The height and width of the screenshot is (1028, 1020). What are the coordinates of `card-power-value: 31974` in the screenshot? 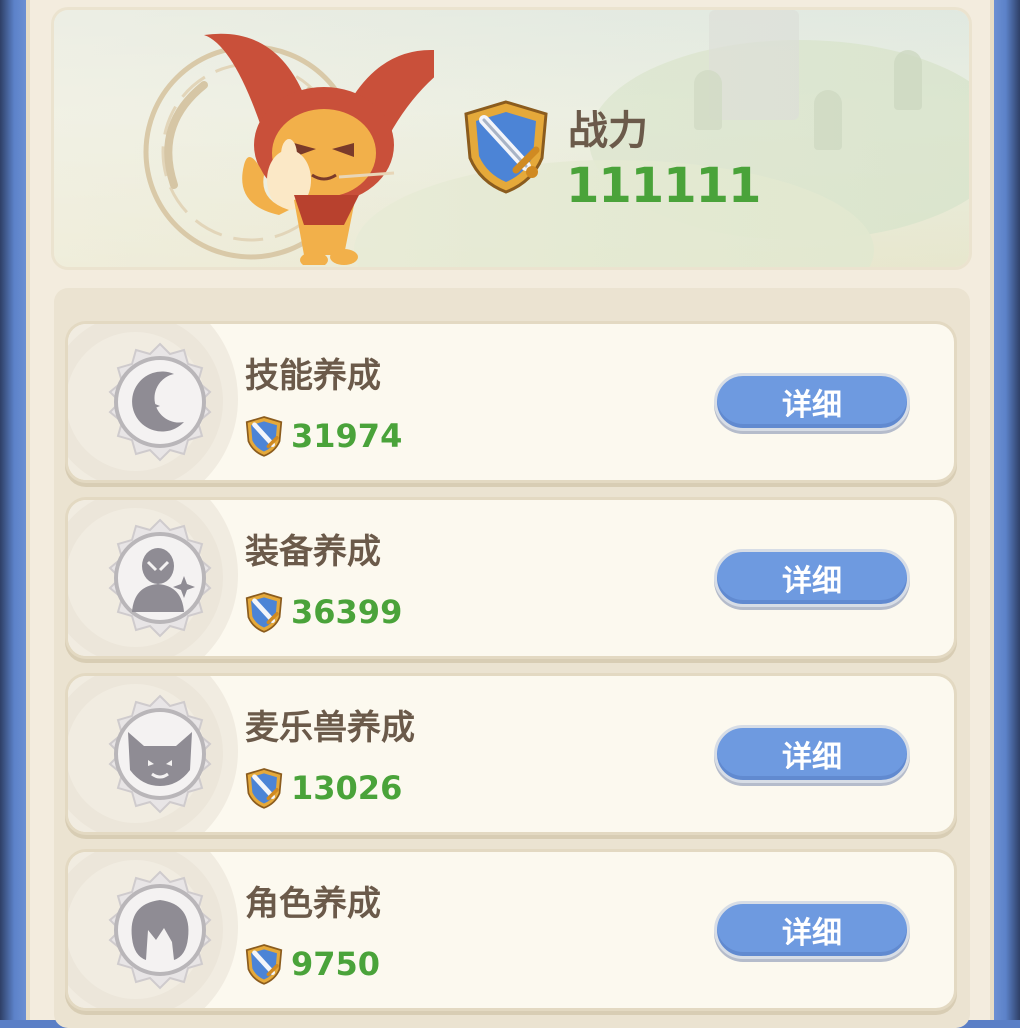 It's located at (347, 436).